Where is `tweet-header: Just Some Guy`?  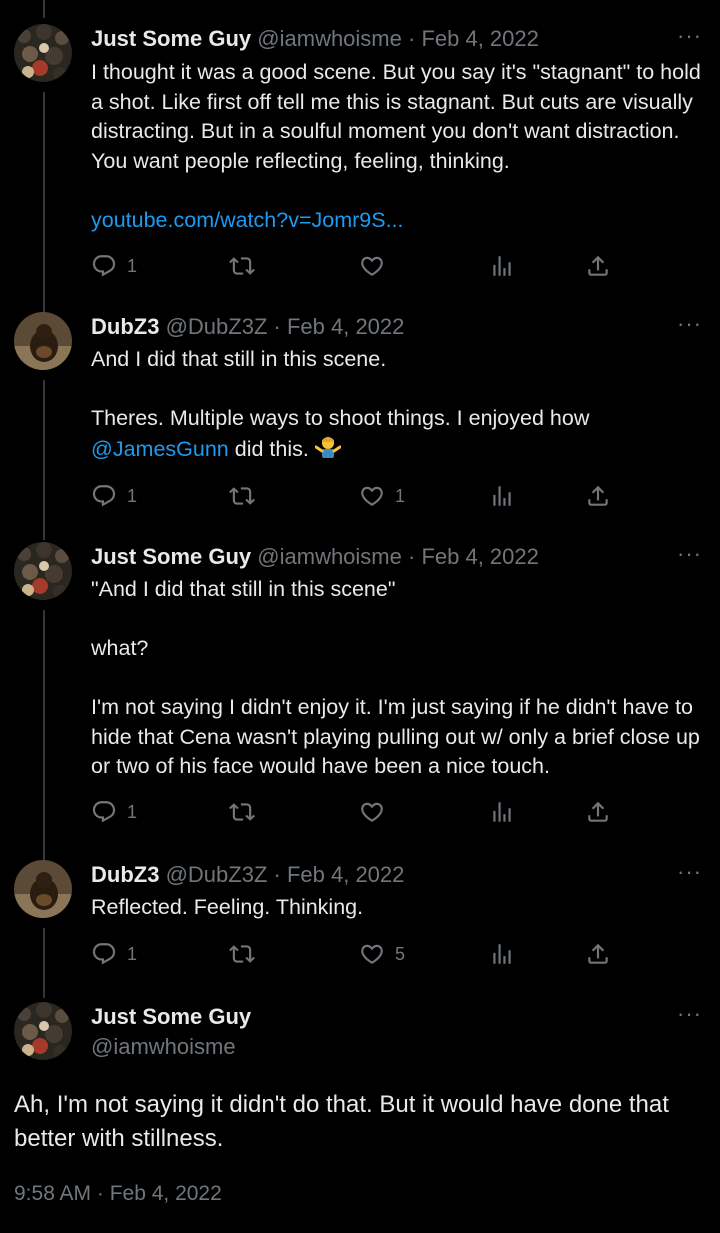
tweet-header: Just Some Guy is located at coordinates (171, 1017).